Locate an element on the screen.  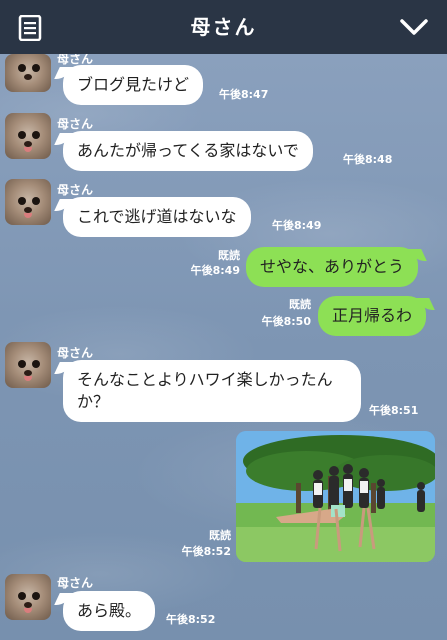
chat-header: 母さん is located at coordinates (223, 27).